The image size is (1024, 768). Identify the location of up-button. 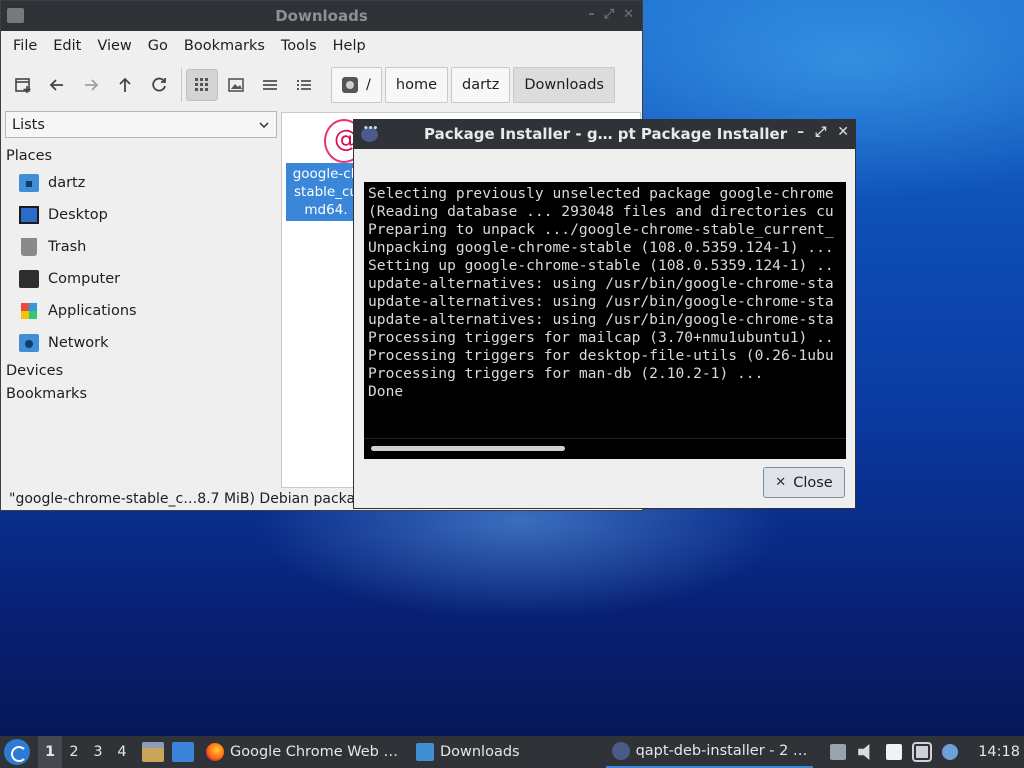
(125, 85).